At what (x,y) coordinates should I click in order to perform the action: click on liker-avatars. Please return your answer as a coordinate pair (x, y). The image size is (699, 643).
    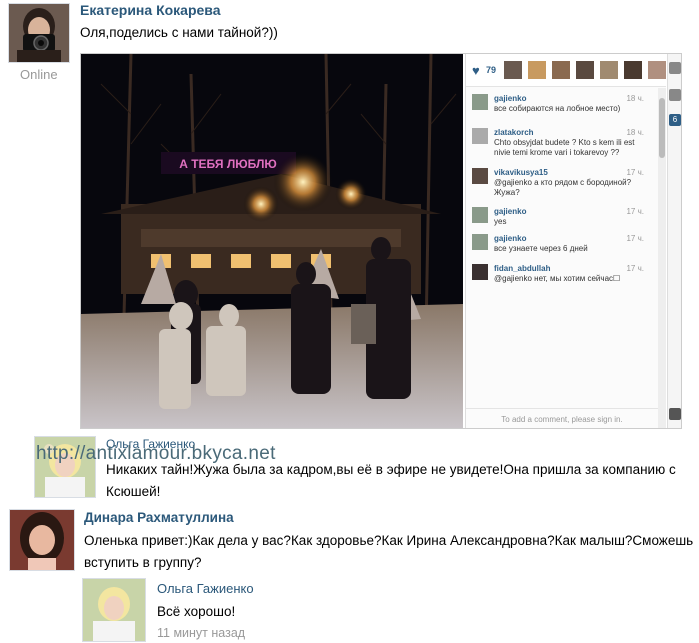
    Looking at the image, I should click on (585, 70).